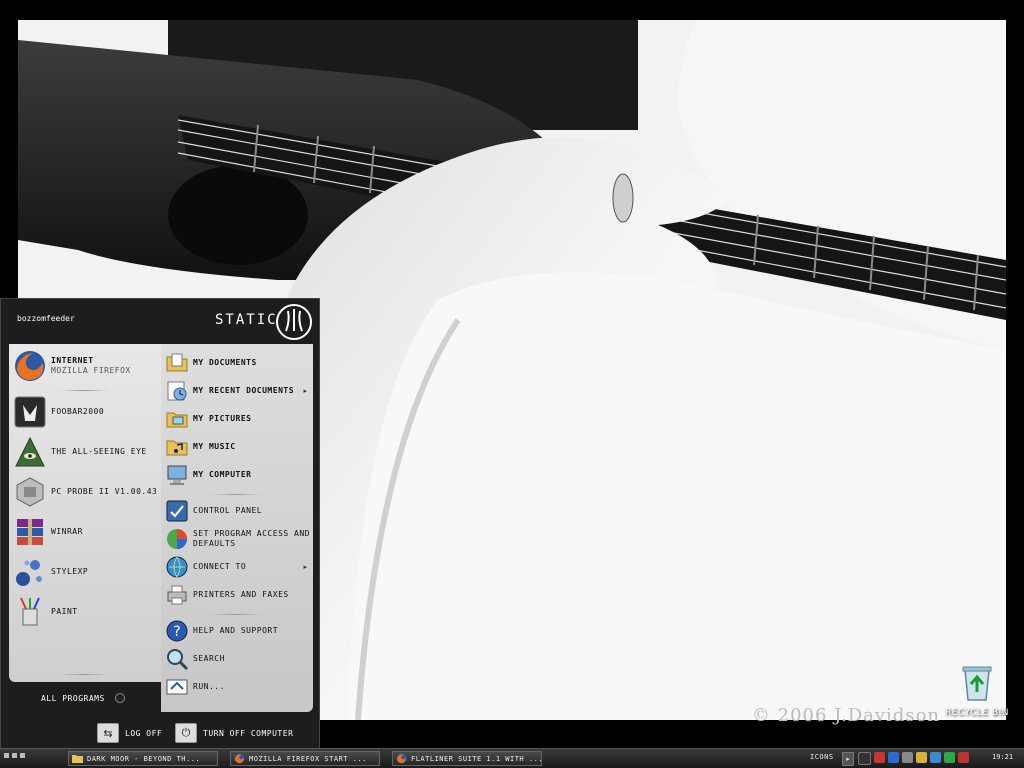  What do you see at coordinates (949, 757) in the screenshot?
I see `tray-utility-icon` at bounding box center [949, 757].